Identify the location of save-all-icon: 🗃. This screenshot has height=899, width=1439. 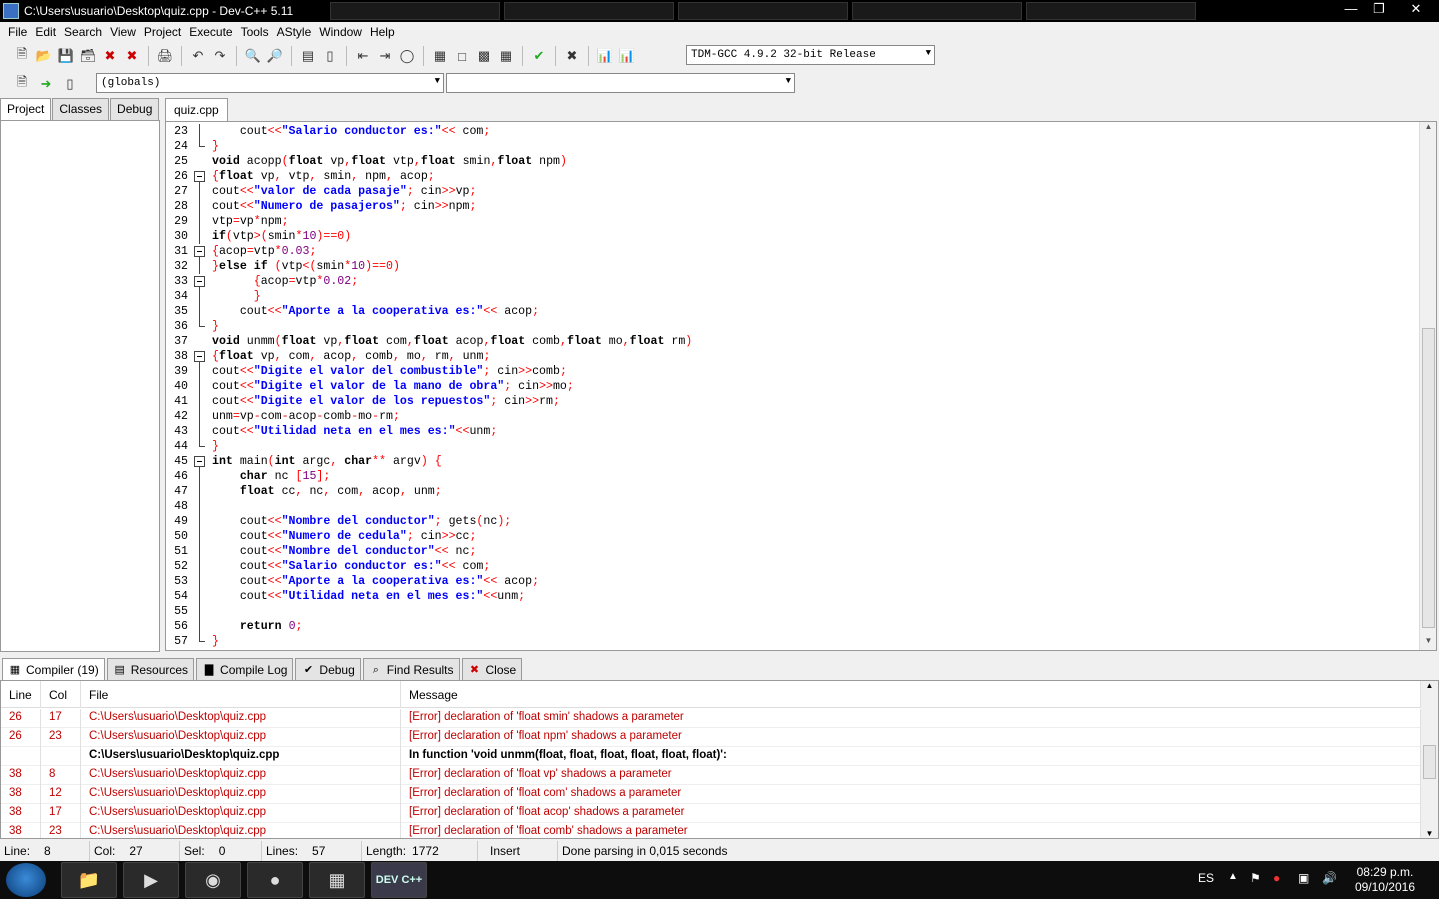
(88, 56).